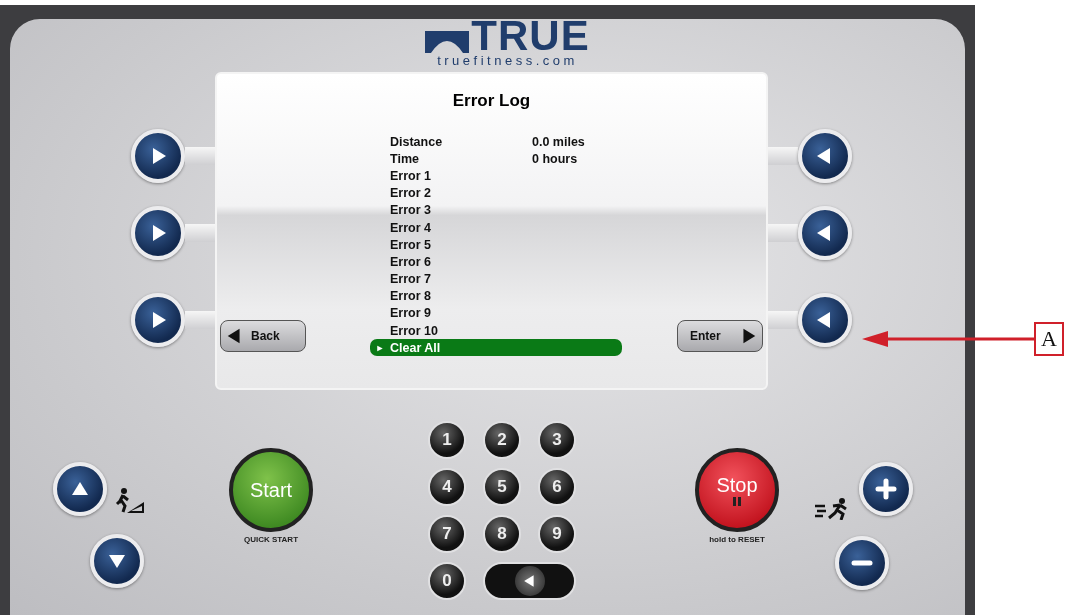 This screenshot has width=1066, height=615. I want to click on number-key: 6, so click(557, 487).